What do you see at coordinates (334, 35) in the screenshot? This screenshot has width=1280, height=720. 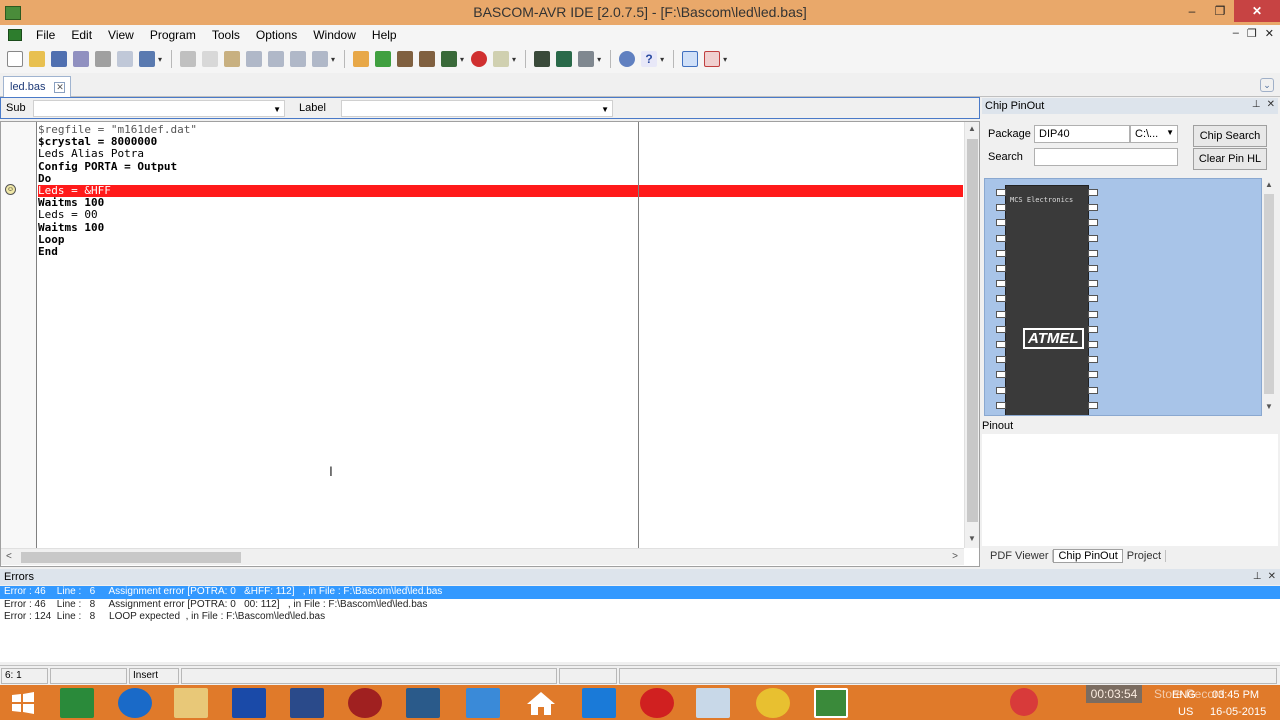 I see `menu-window: Window` at bounding box center [334, 35].